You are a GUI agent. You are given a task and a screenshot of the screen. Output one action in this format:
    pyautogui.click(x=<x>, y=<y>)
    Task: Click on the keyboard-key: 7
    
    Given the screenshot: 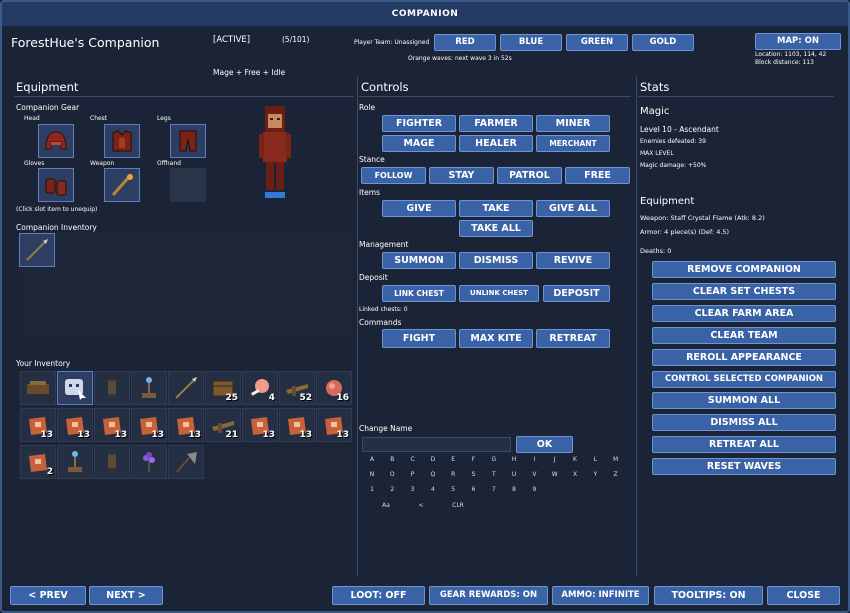 What is the action you would take?
    pyautogui.click(x=494, y=489)
    